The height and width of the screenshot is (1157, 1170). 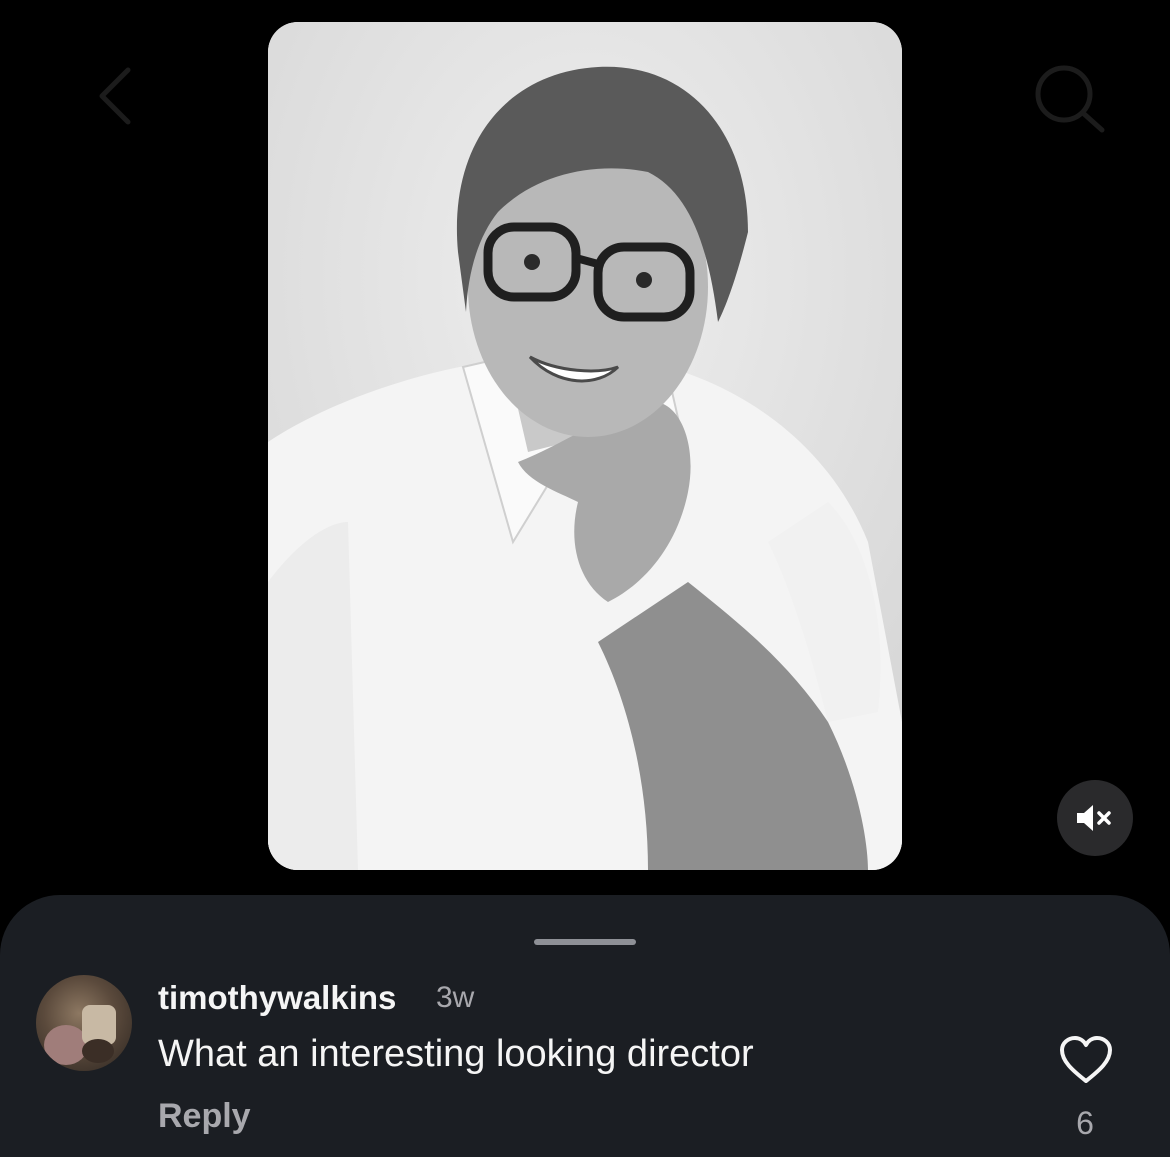 What do you see at coordinates (455, 997) in the screenshot?
I see `comment-timestamp: 3w` at bounding box center [455, 997].